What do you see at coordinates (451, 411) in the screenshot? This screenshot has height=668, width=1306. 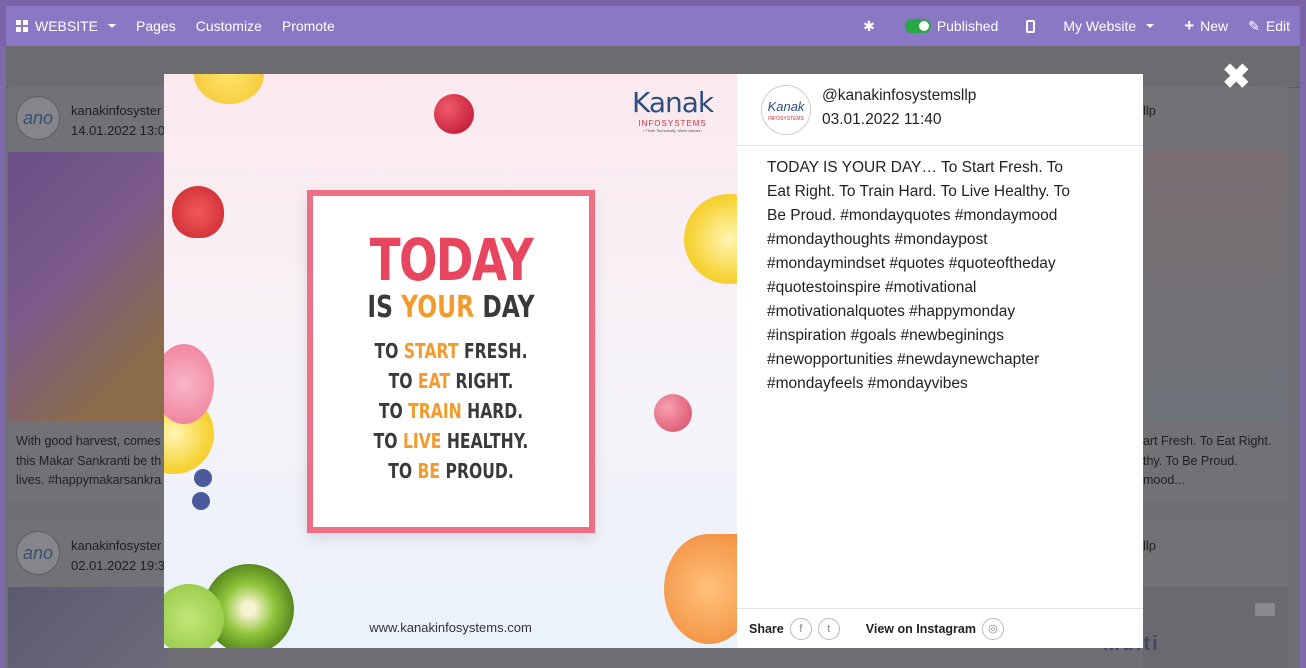 I see `poster-line: TO TRAIN HARD.` at bounding box center [451, 411].